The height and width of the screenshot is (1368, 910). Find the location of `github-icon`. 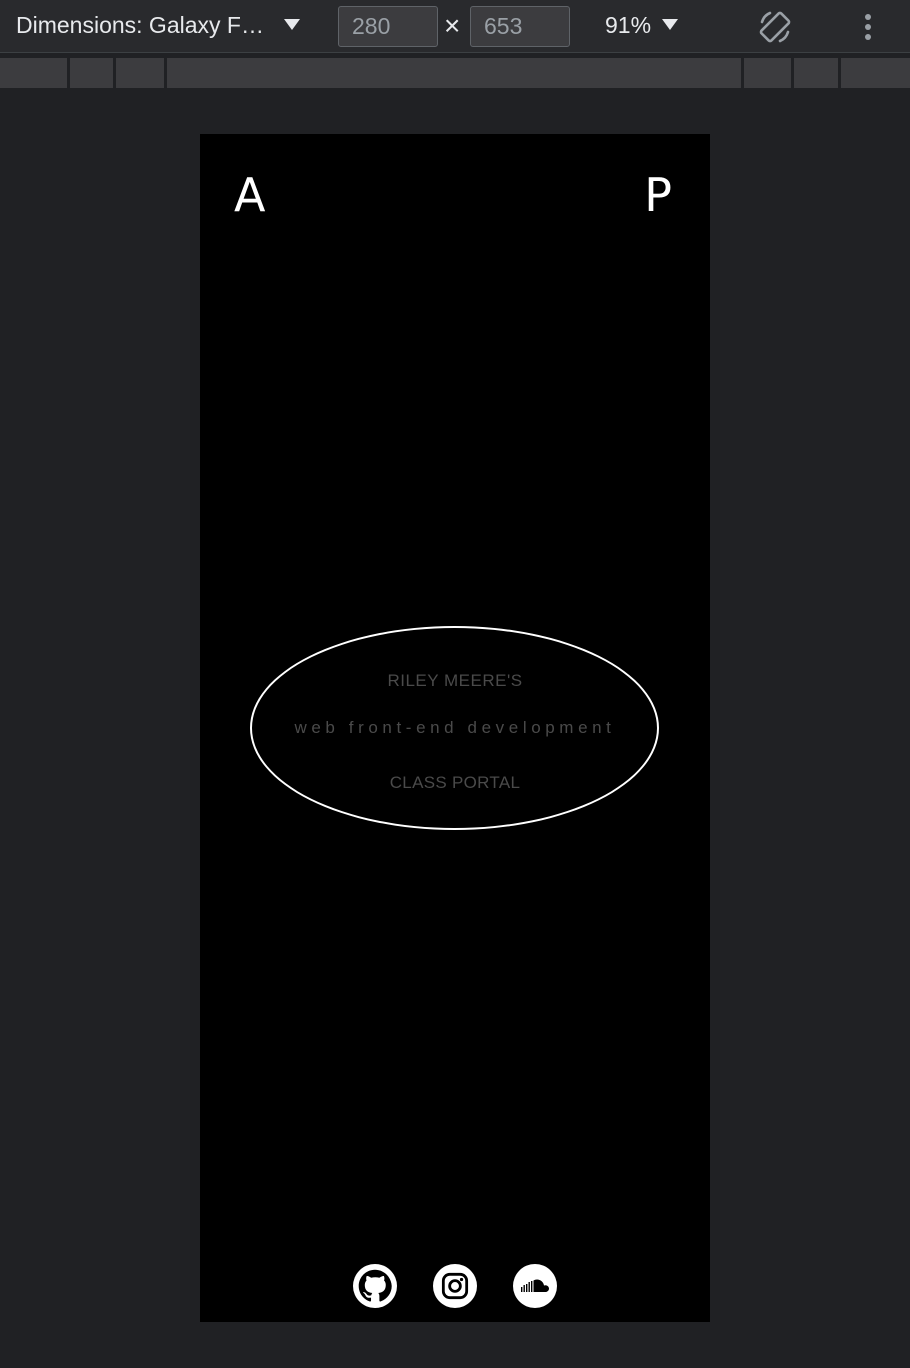

github-icon is located at coordinates (375, 1285).